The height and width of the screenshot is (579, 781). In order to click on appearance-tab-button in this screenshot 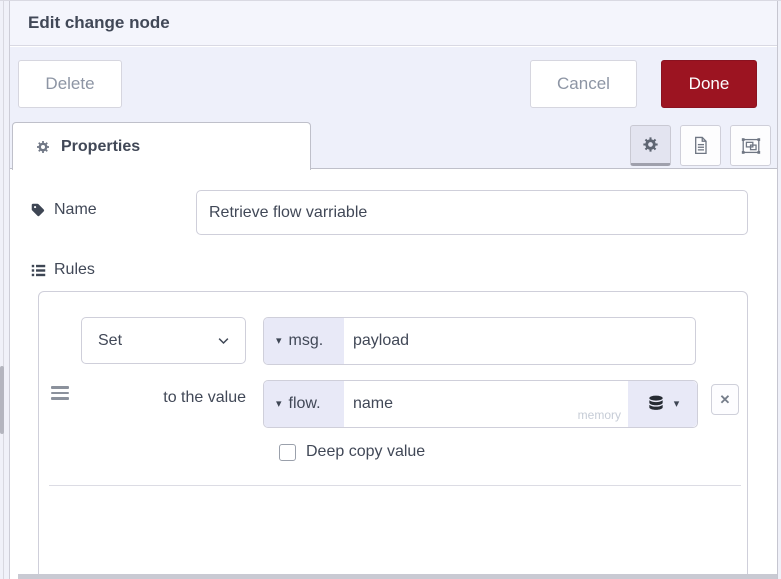, I will do `click(750, 145)`.